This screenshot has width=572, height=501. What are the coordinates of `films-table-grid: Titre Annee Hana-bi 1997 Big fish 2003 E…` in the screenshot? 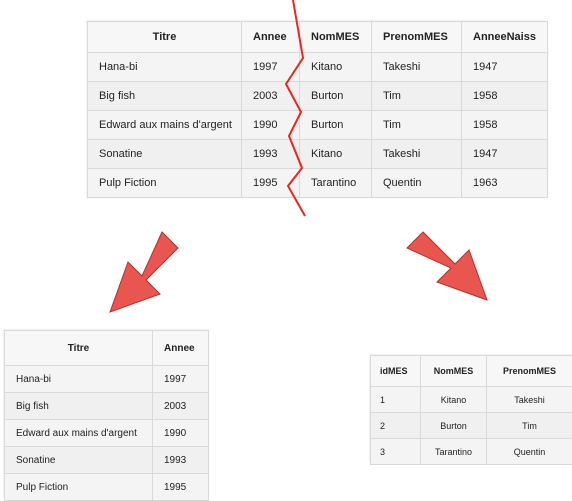 It's located at (106, 415).